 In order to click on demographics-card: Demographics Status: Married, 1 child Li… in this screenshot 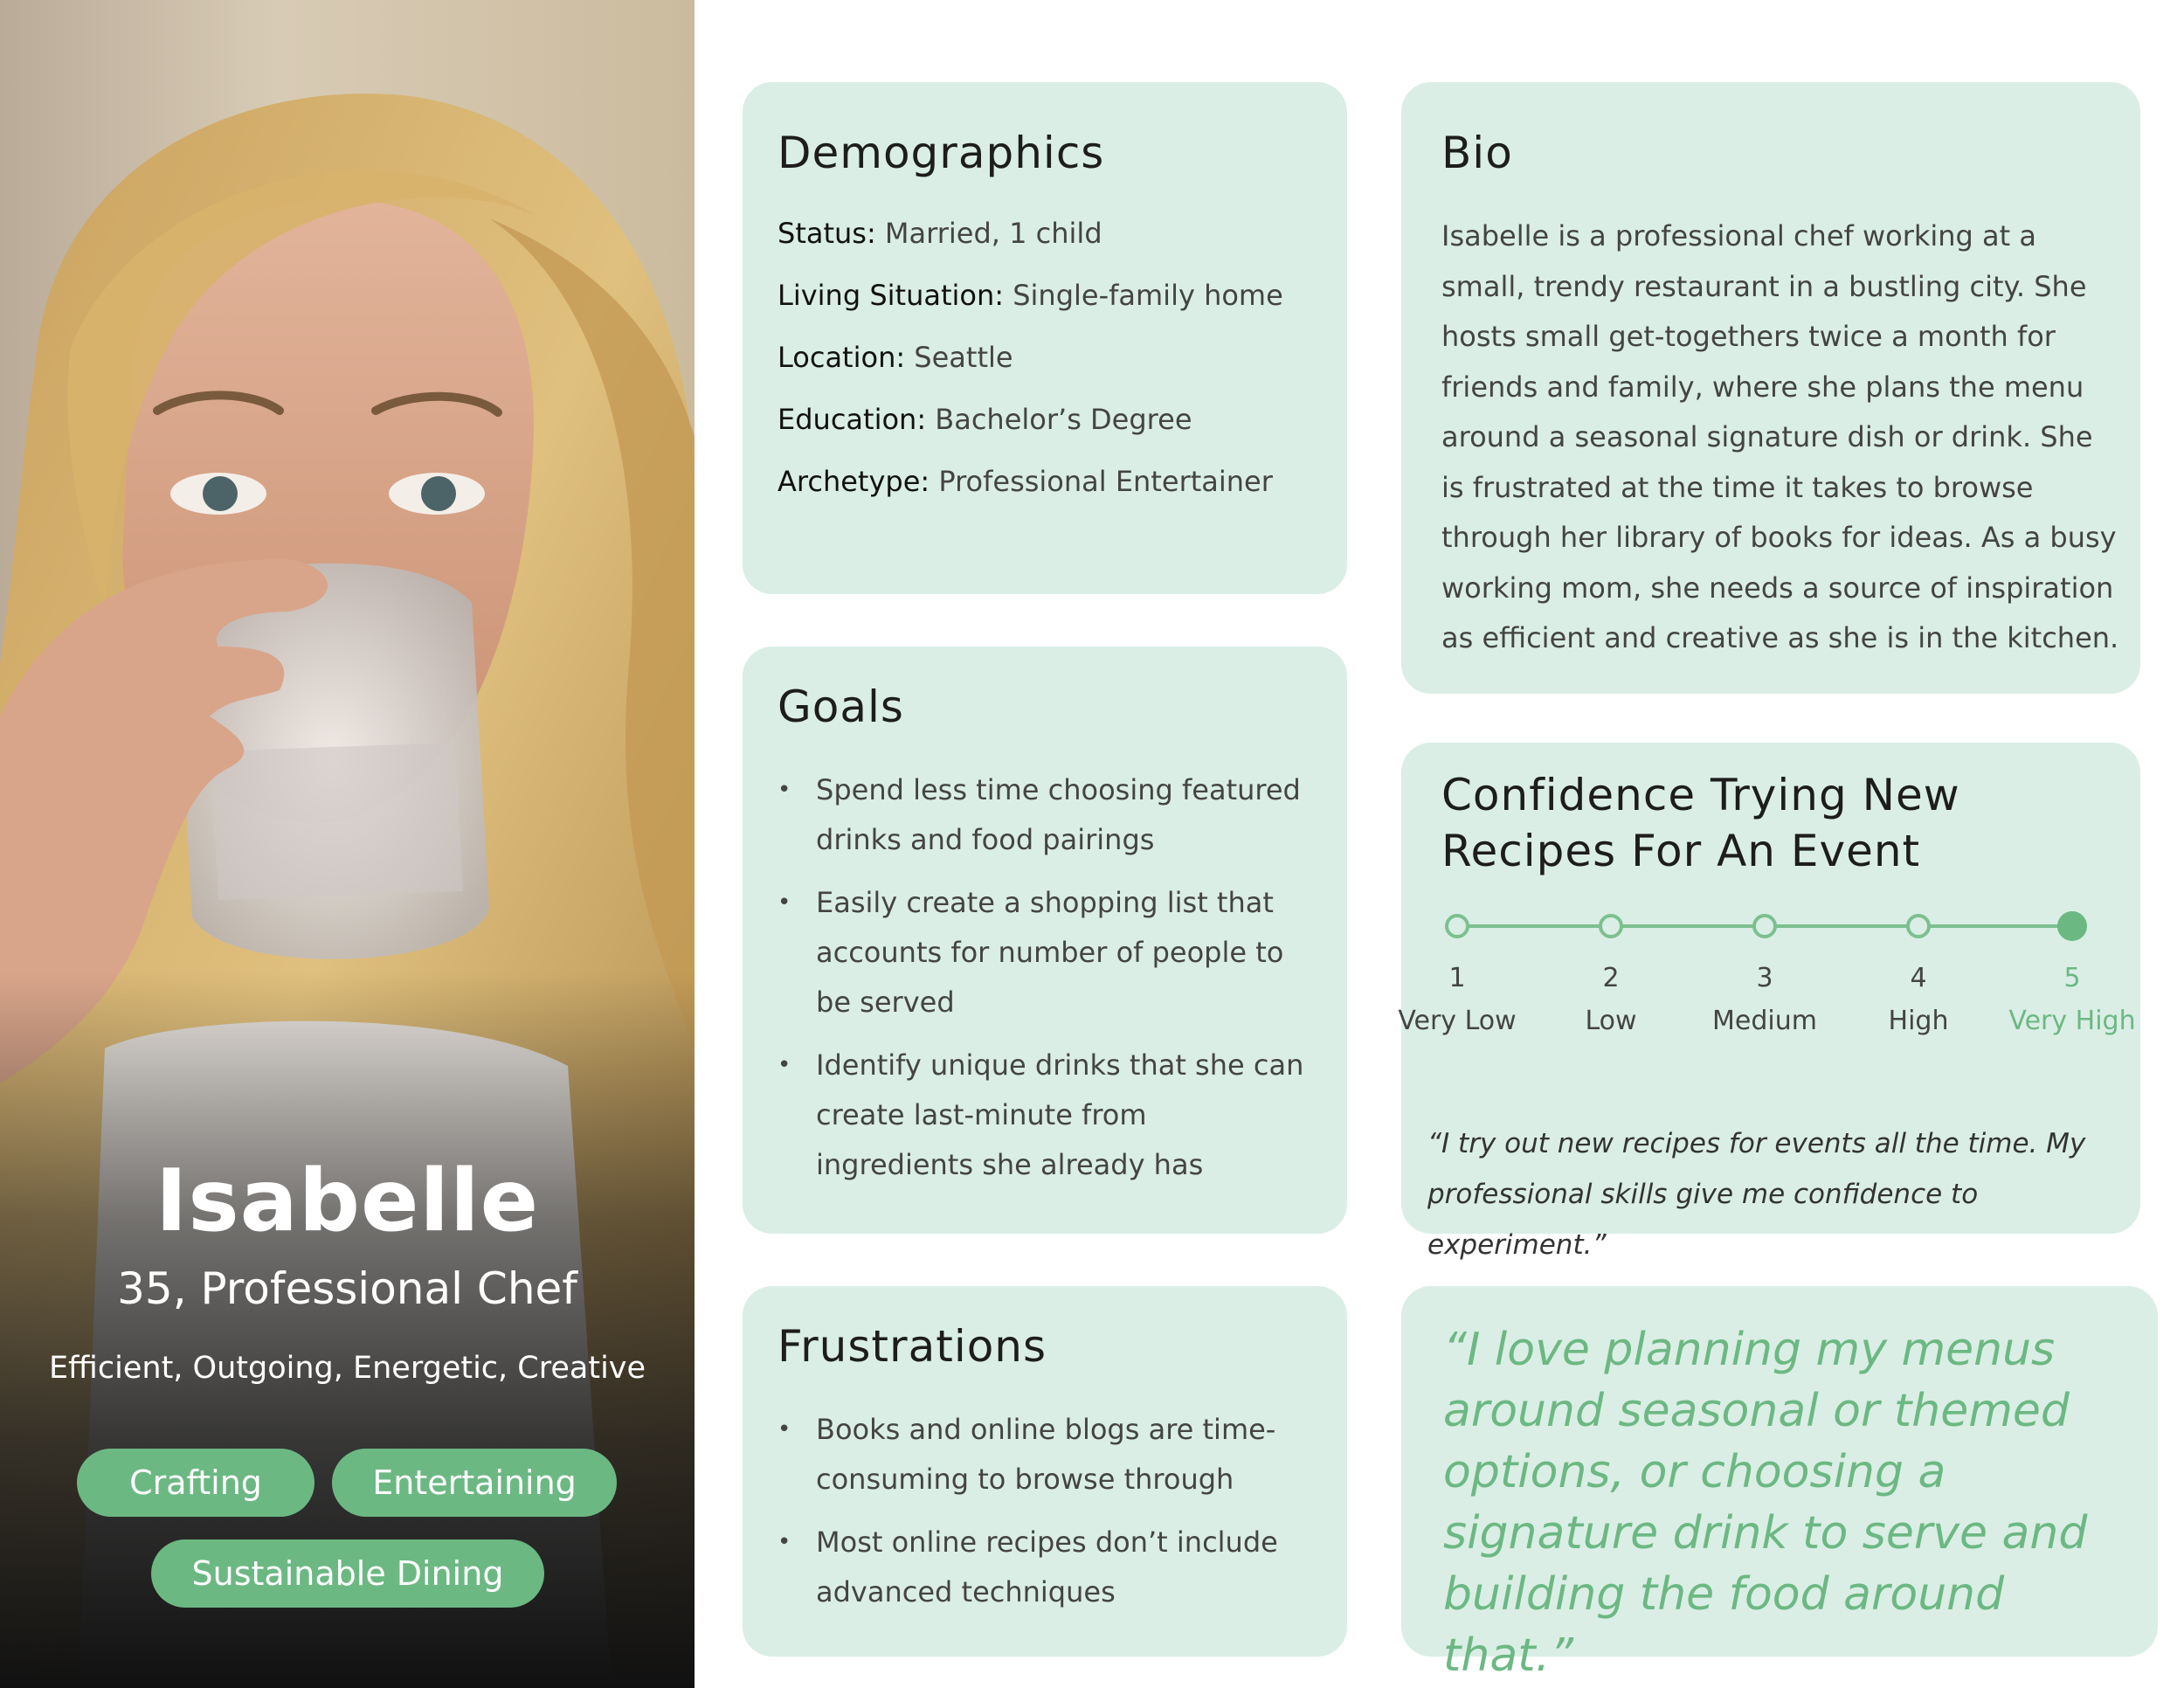, I will do `click(1045, 338)`.